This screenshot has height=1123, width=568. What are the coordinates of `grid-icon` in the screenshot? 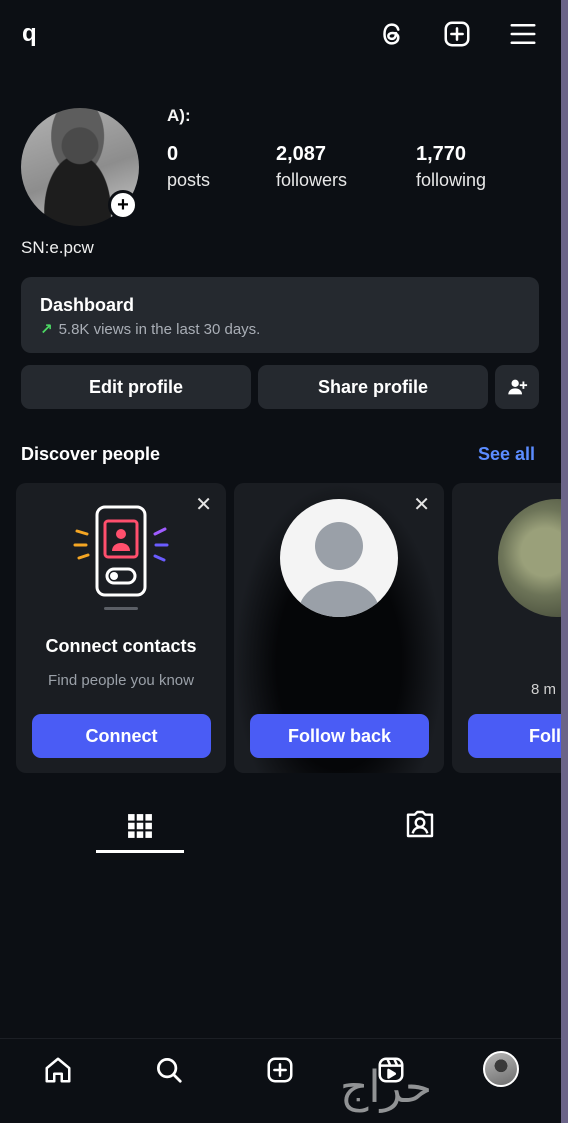 It's located at (140, 826).